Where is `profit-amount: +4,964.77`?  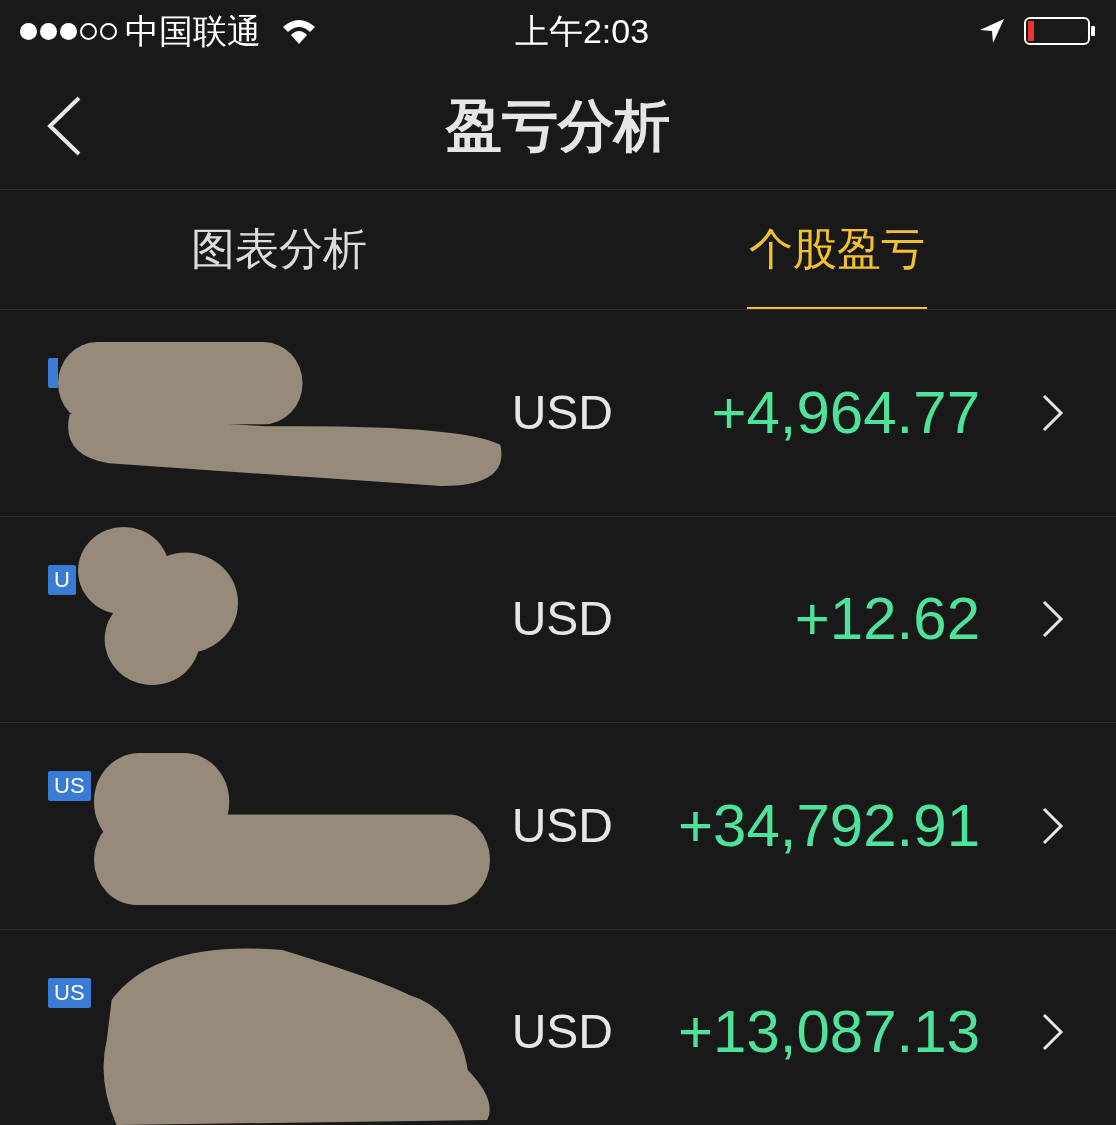
profit-amount: +4,964.77 is located at coordinates (845, 412).